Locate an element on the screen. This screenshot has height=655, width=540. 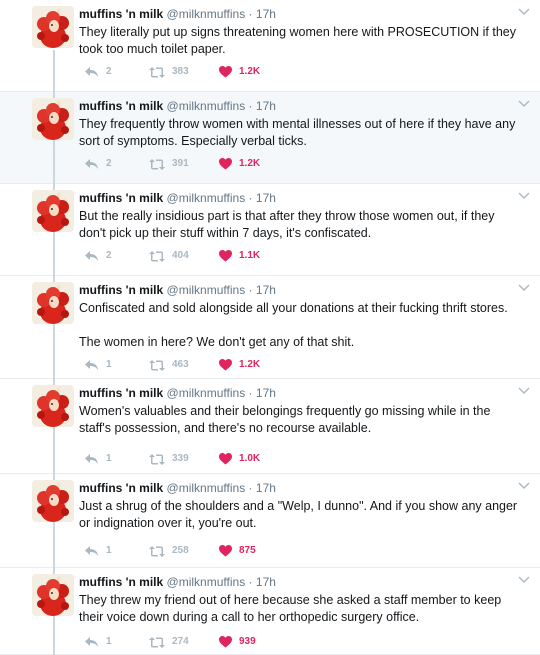
retweet-button: 258 is located at coordinates (169, 551).